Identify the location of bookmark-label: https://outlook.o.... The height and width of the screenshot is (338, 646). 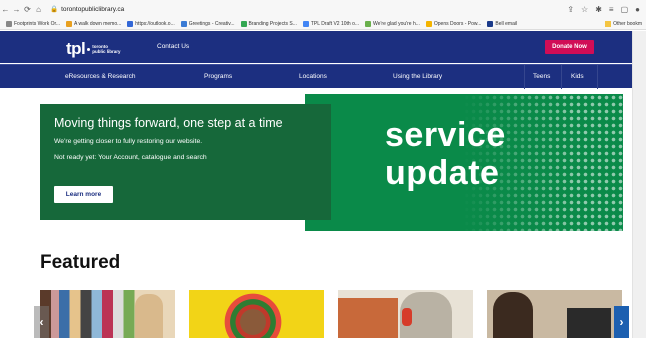
(155, 23).